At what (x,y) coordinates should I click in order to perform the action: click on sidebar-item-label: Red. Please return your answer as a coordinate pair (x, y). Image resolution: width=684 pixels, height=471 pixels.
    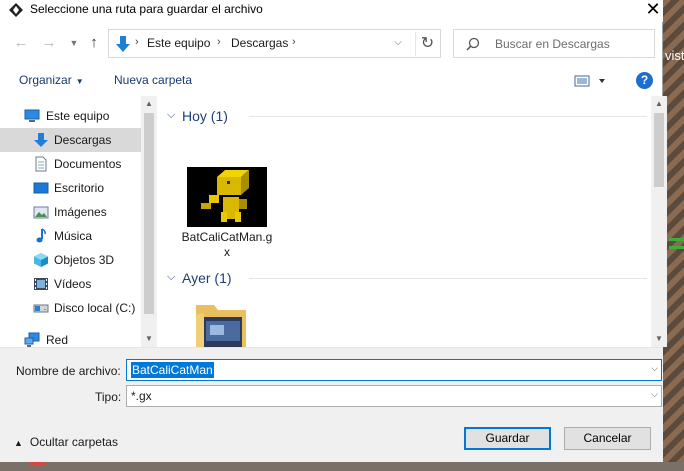
    Looking at the image, I should click on (57, 340).